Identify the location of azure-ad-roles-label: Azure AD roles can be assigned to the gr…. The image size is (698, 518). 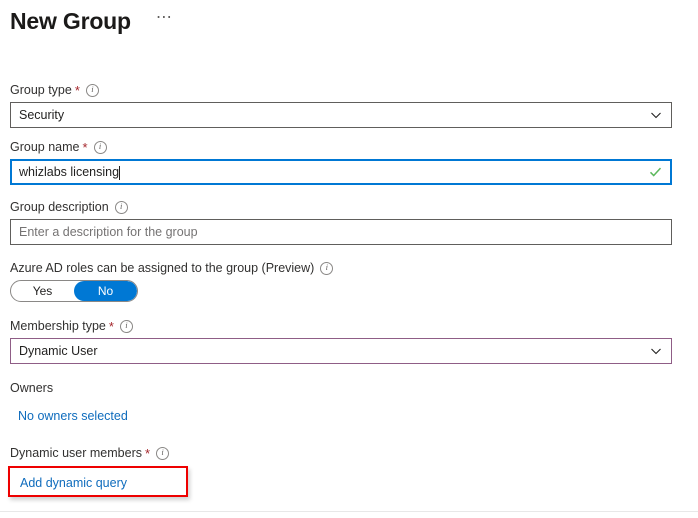
(341, 268).